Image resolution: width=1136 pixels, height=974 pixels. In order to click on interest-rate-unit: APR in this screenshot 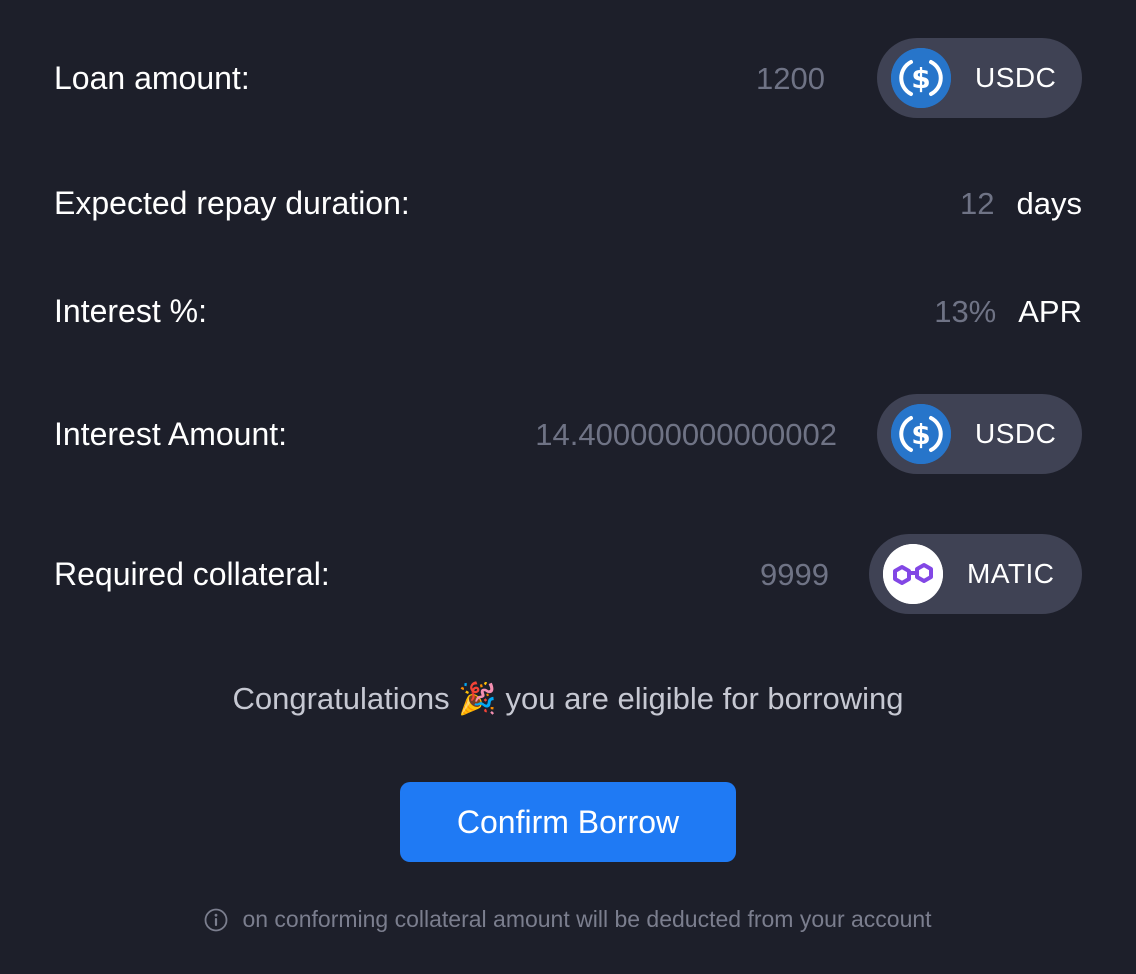, I will do `click(1050, 311)`.